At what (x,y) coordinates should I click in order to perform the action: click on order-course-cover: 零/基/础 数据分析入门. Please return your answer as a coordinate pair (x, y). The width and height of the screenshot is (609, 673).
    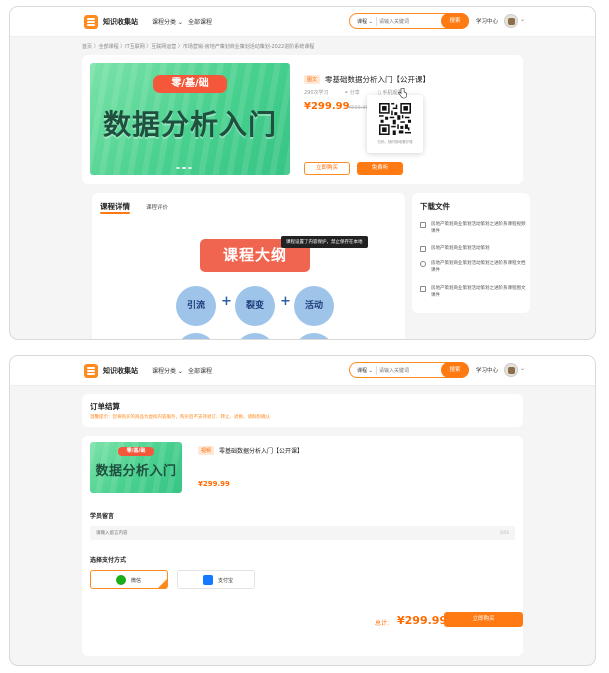
    Looking at the image, I should click on (136, 467).